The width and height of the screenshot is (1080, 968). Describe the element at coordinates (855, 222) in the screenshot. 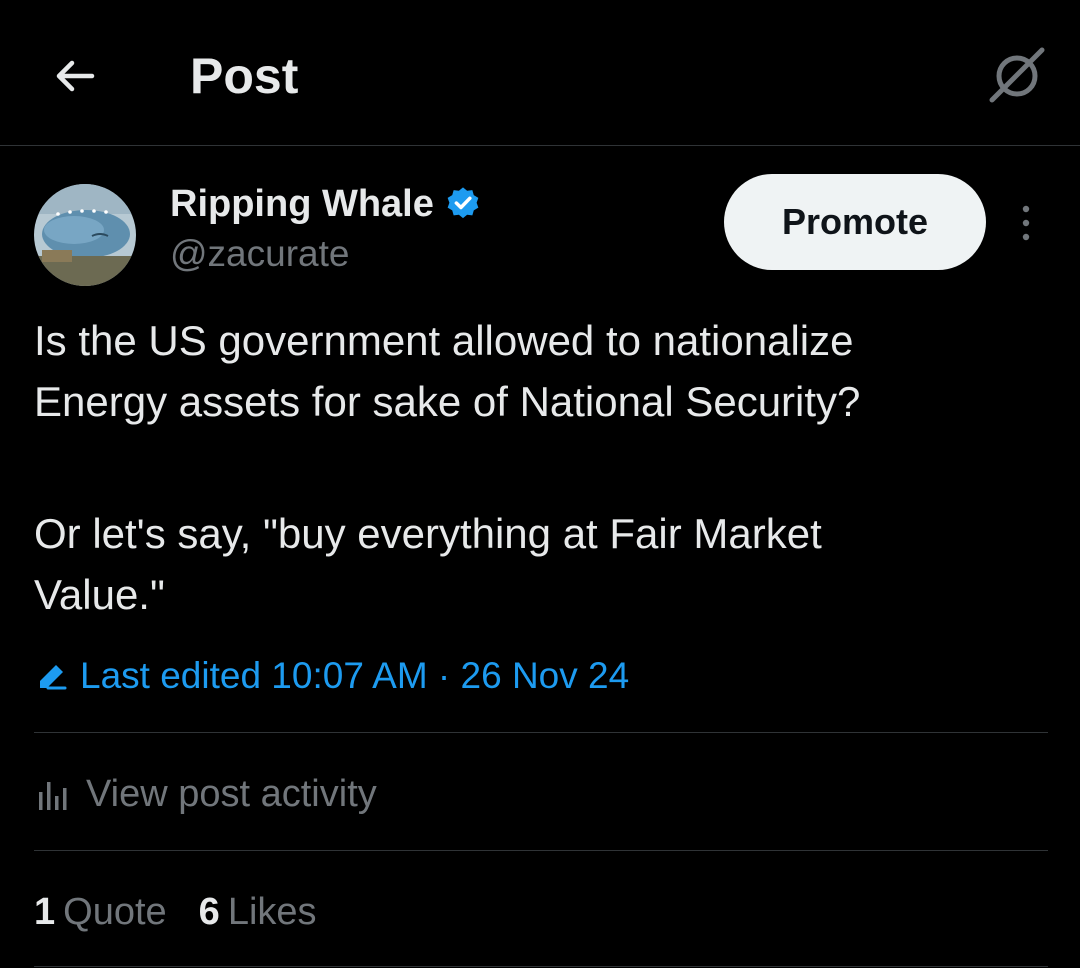

I see `promote-button: Promote` at that location.